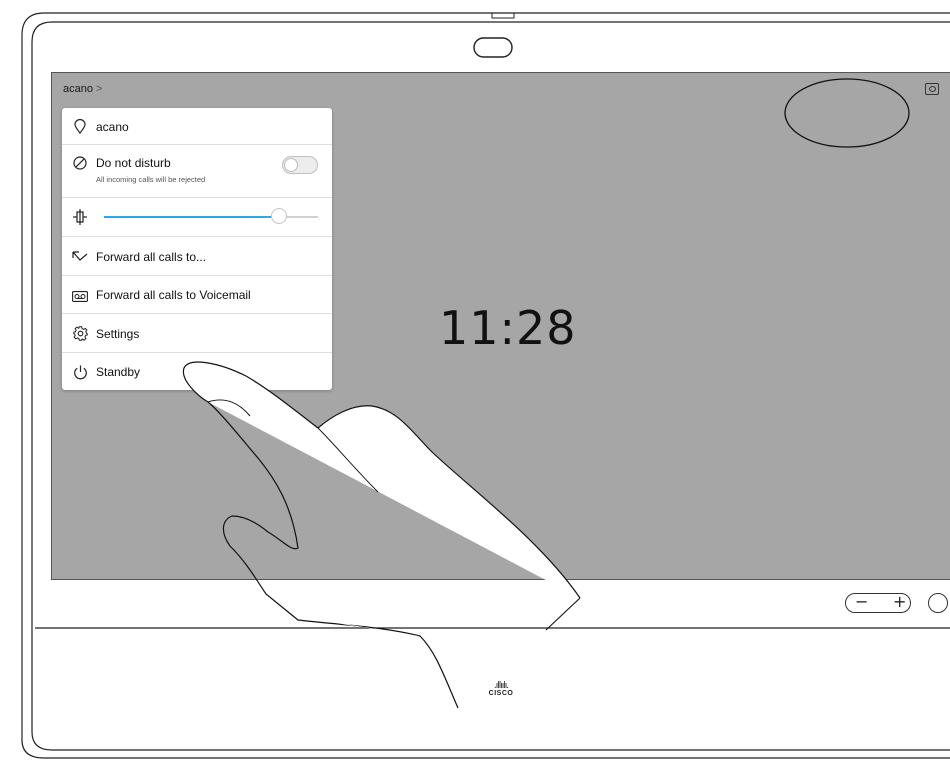 The width and height of the screenshot is (950, 760). Describe the element at coordinates (861, 602) in the screenshot. I see `volume-down-button: −` at that location.